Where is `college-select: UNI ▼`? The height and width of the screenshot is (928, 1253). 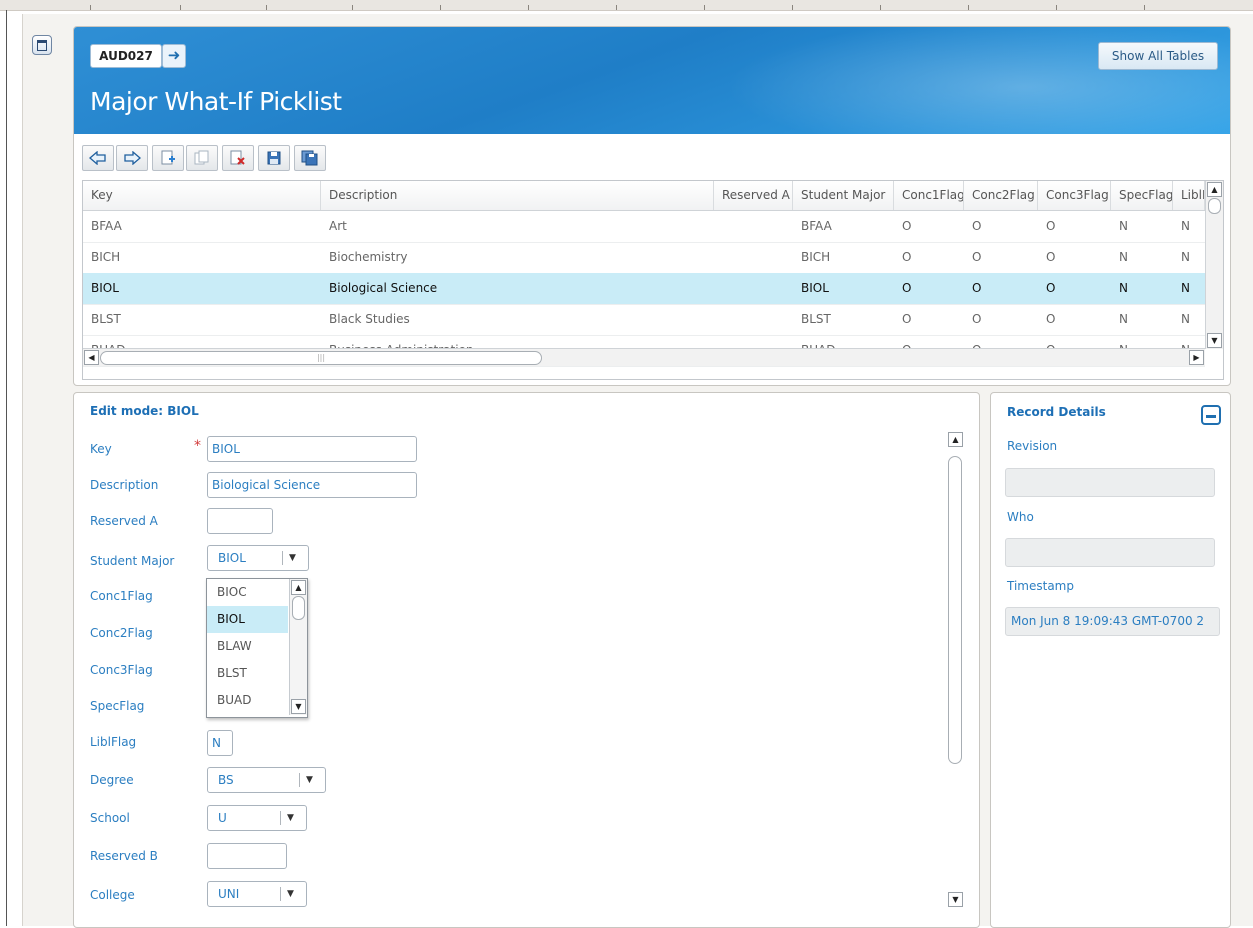 college-select: UNI ▼ is located at coordinates (257, 894).